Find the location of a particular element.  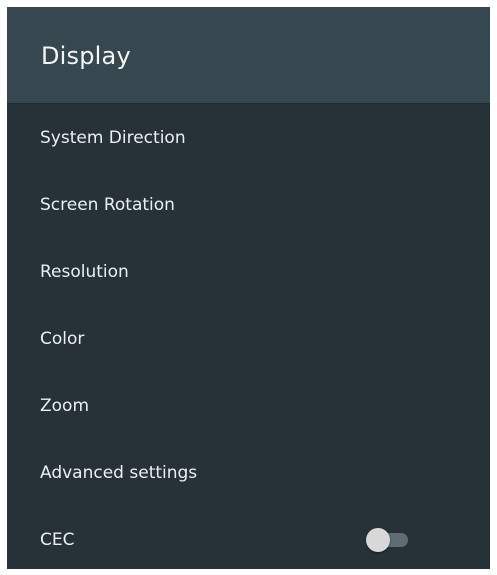

page-title: Display is located at coordinates (86, 56).